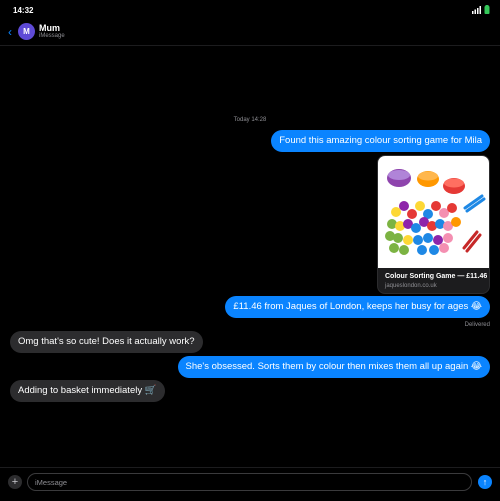 The image size is (500, 501). Describe the element at coordinates (23, 10) in the screenshot. I see `status-time: 14:32` at that location.